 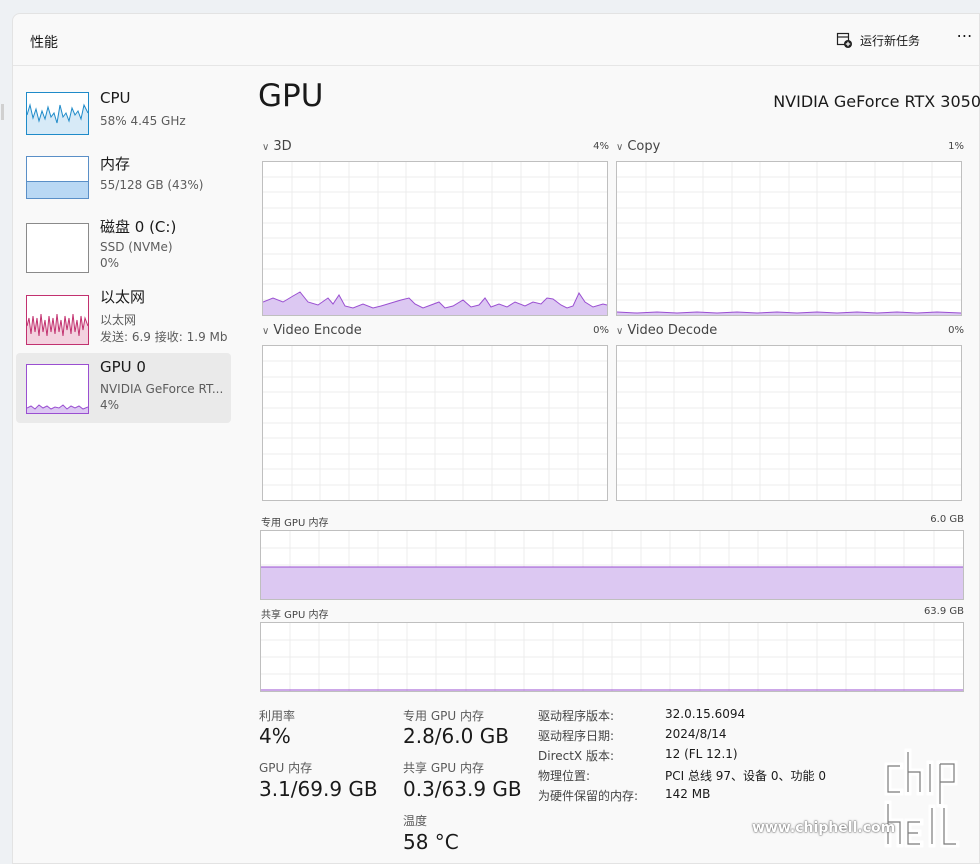 What do you see at coordinates (136, 247) in the screenshot?
I see `sidebar-item-detail: SSD (NVMe)` at bounding box center [136, 247].